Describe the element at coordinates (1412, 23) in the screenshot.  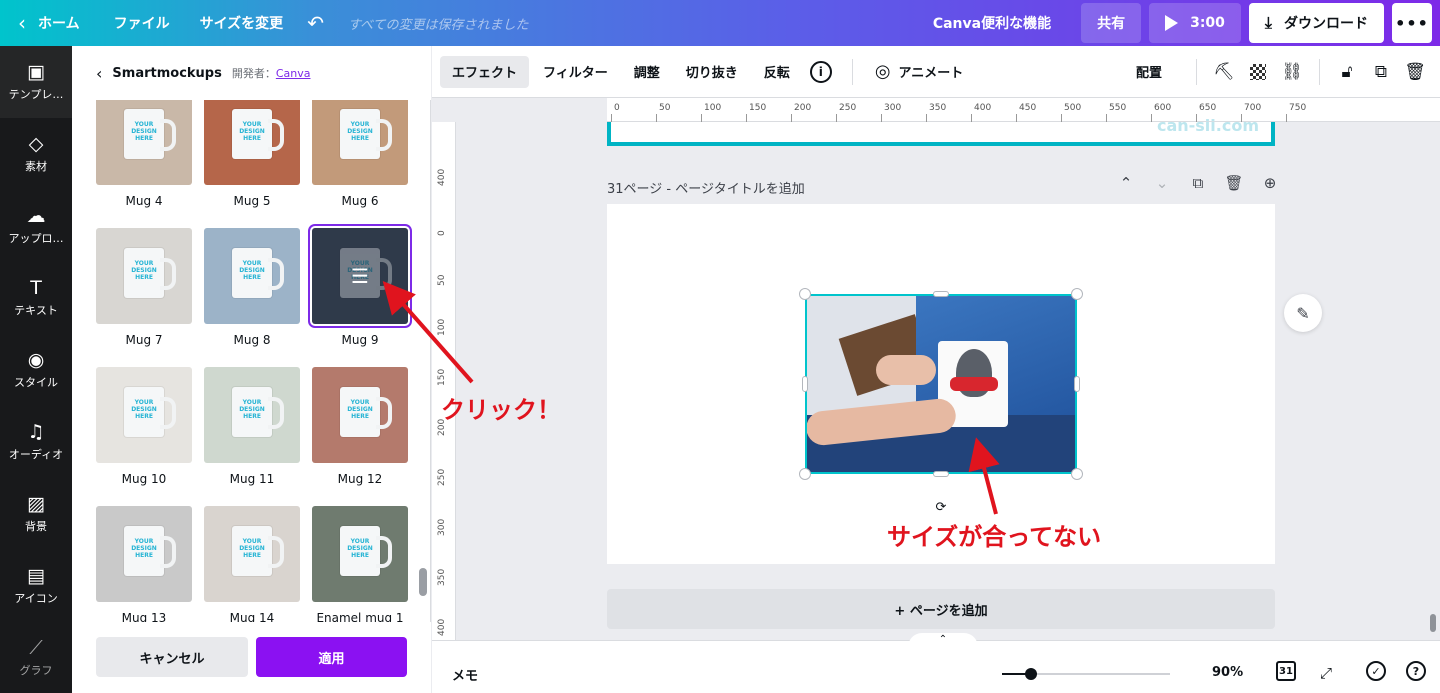
I see `more-options-button: •••` at that location.